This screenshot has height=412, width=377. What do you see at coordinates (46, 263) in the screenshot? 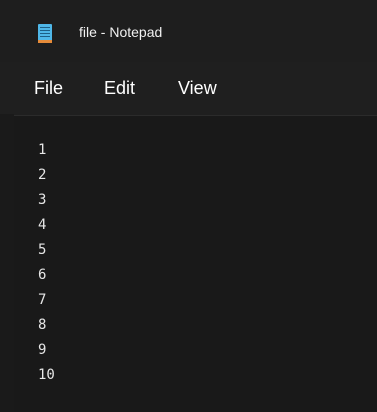
I see `document-text: 1 2 3 4 5 6 7 8 9 10` at bounding box center [46, 263].